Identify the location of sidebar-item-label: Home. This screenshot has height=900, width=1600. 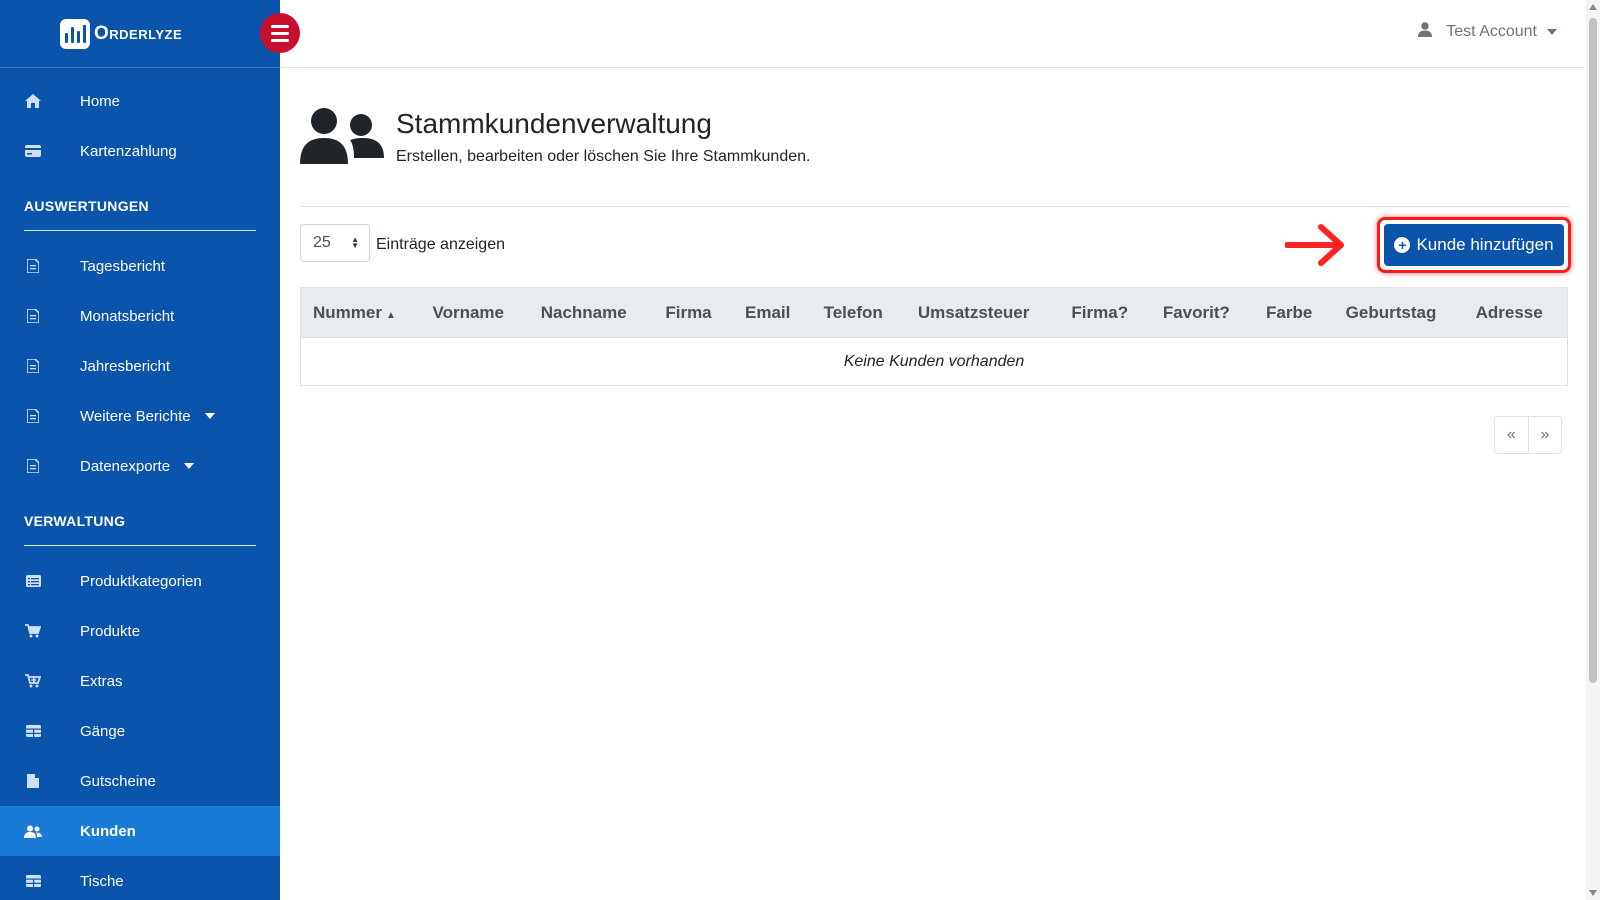
(100, 101).